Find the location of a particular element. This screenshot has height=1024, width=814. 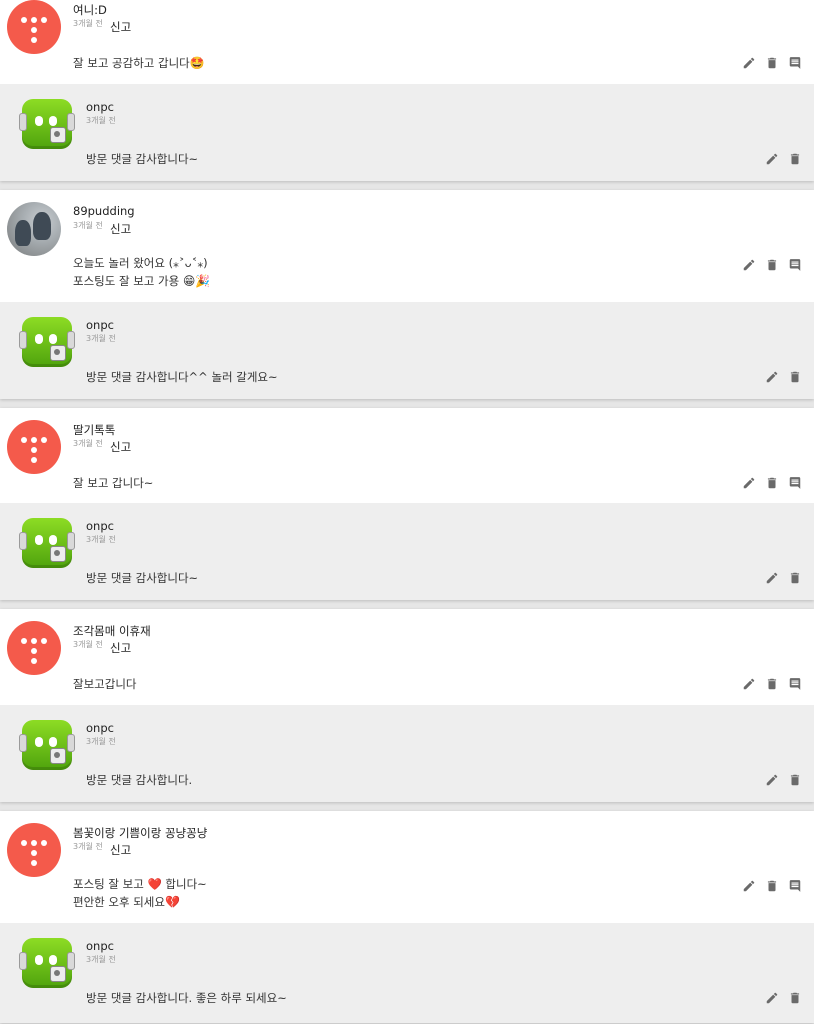

comment-author: 89pudding is located at coordinates (104, 211).